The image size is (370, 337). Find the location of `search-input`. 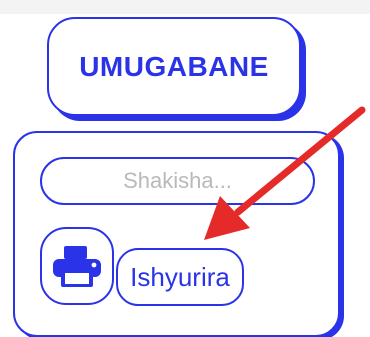

search-input is located at coordinates (177, 181).